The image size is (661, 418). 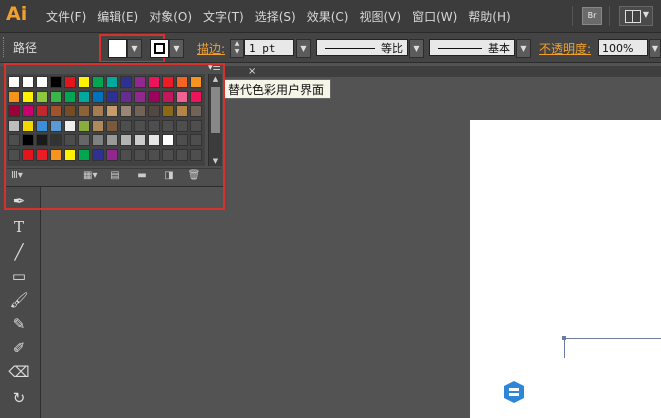 I want to click on selection-type-label: 路径, so click(x=25, y=48).